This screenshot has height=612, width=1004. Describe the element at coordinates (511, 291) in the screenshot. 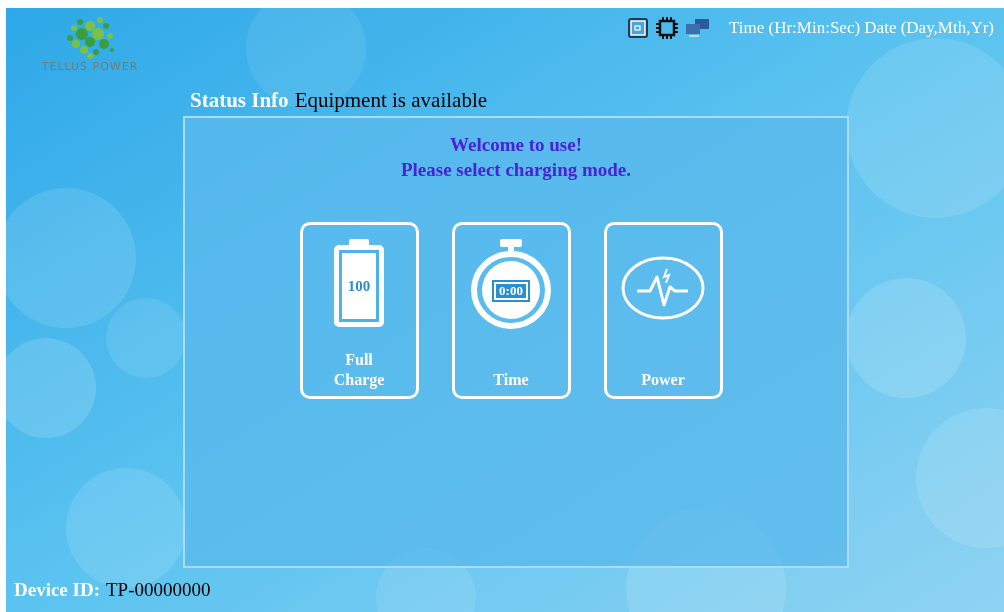

I see `timer-display-text: 0:00` at that location.